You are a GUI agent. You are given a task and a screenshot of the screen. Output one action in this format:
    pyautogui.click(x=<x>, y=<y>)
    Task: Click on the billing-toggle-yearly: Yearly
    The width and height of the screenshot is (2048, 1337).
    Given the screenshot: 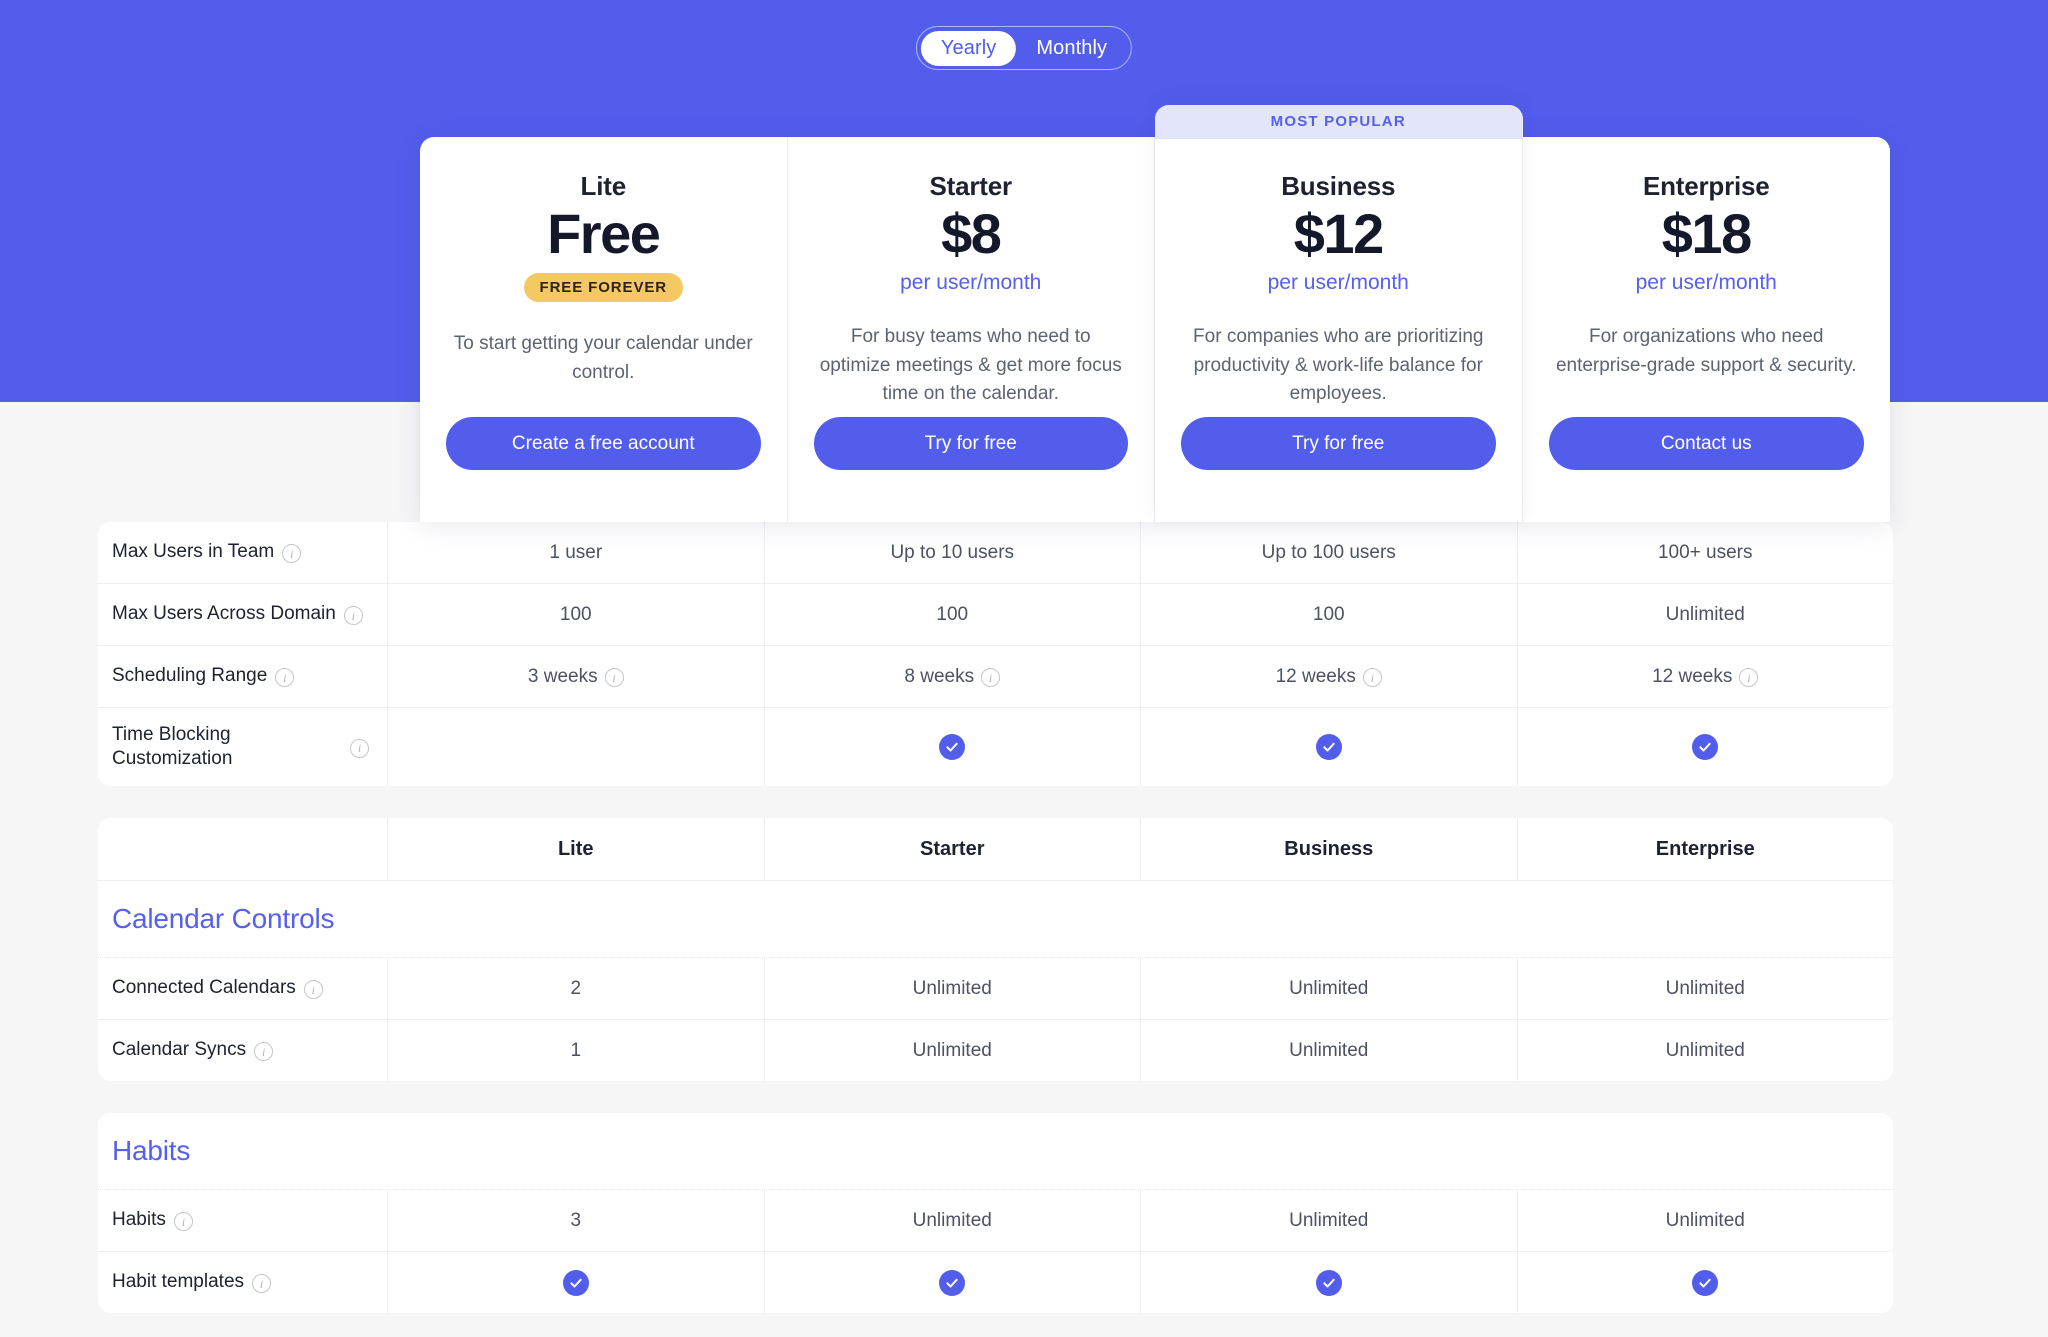 What is the action you would take?
    pyautogui.click(x=968, y=48)
    